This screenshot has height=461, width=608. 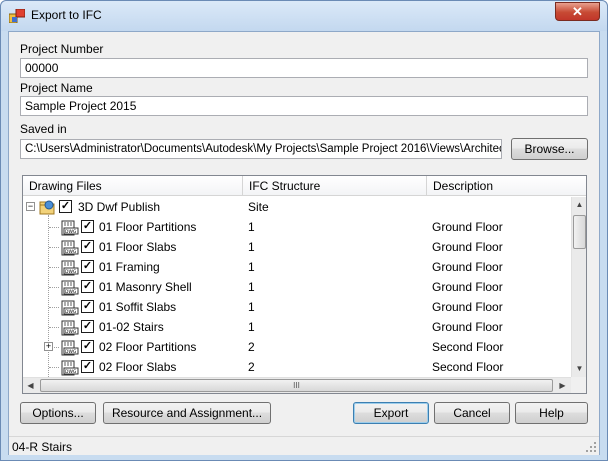 What do you see at coordinates (591, 447) in the screenshot?
I see `resize-grip-icon` at bounding box center [591, 447].